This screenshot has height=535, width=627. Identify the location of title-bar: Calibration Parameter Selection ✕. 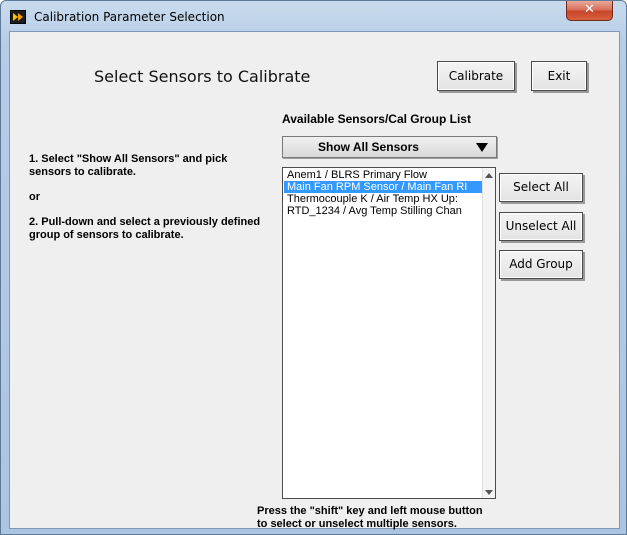
(313, 16).